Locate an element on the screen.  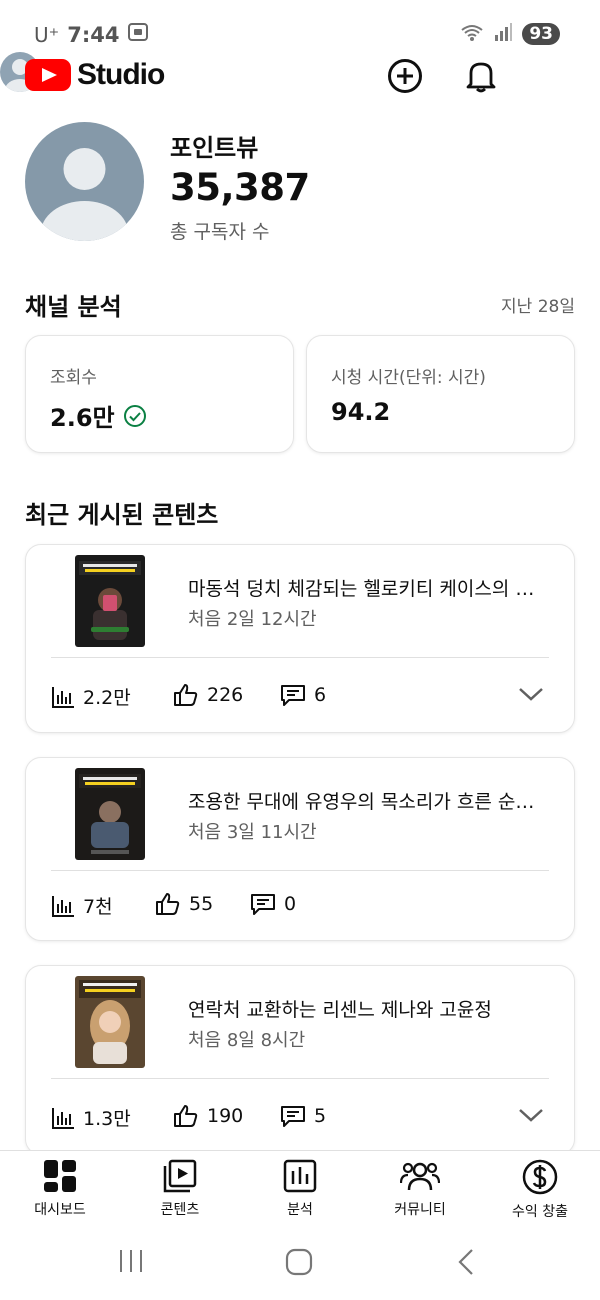
metric-value-text: 2.6만 is located at coordinates (82, 418).